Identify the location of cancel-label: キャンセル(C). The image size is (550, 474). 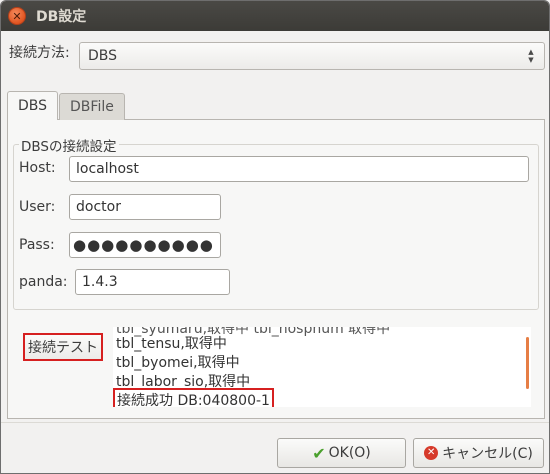
(487, 454).